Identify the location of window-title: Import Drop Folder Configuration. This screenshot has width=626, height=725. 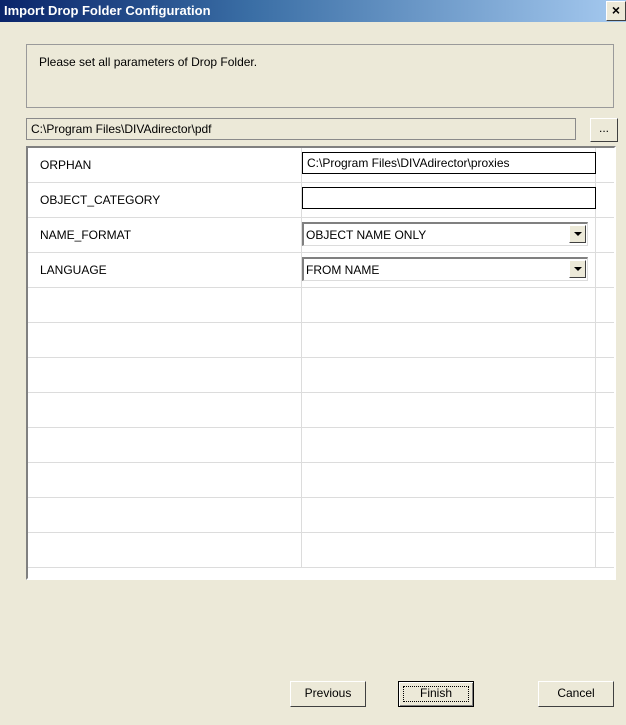
(107, 10).